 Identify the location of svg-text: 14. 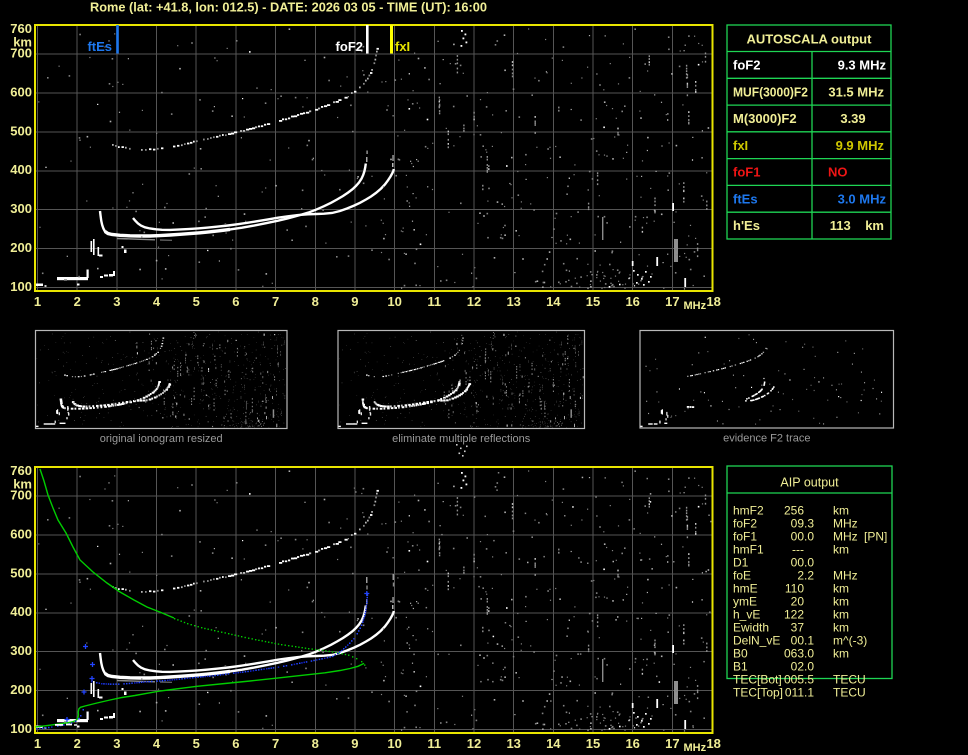
(553, 301).